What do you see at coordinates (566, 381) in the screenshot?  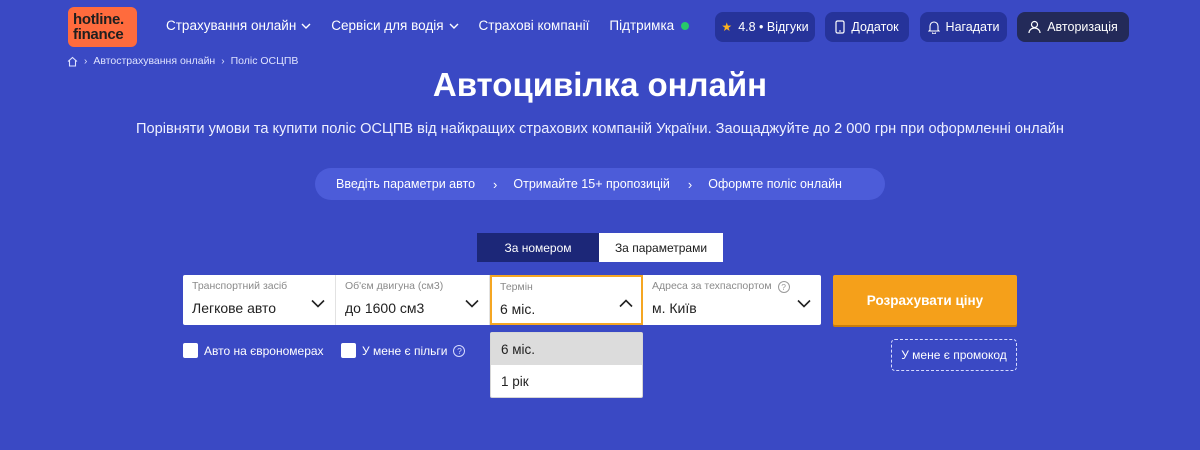 I see `term-option-1-year: 1 рік` at bounding box center [566, 381].